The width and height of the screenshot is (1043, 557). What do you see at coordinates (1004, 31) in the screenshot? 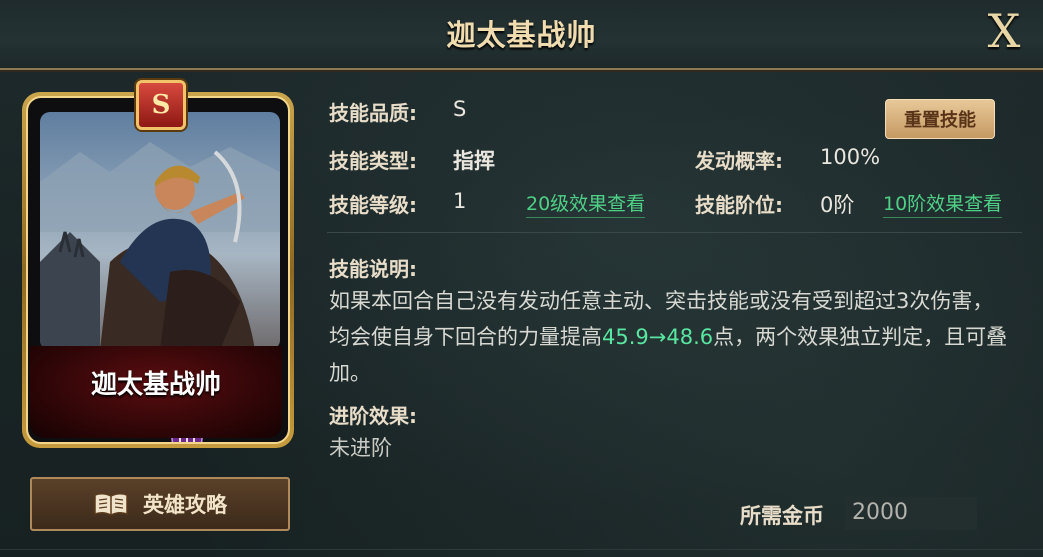
I see `close-button: X` at bounding box center [1004, 31].